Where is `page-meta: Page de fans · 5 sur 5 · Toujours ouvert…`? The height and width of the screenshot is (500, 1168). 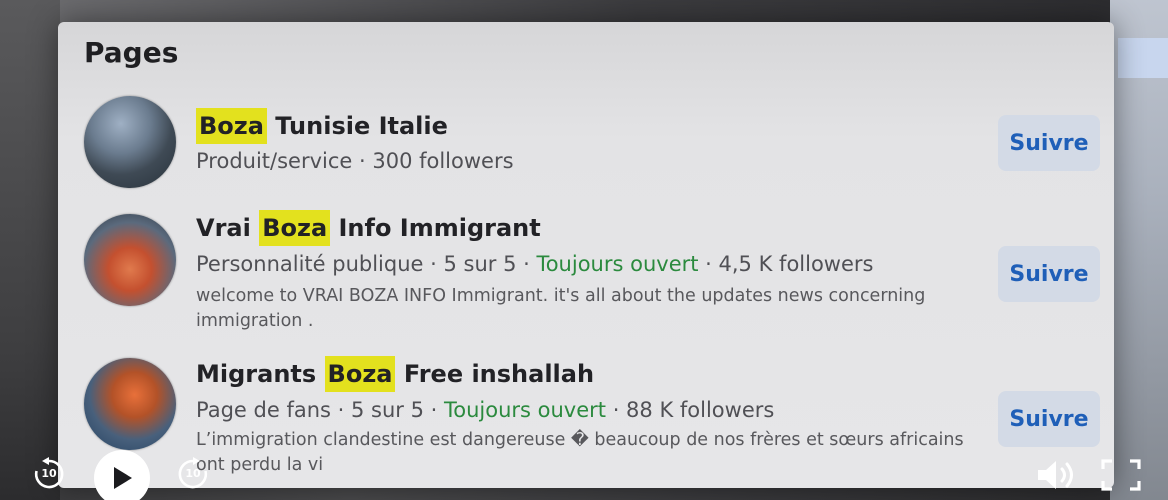
page-meta: Page de fans · 5 sur 5 · Toujours ouvert… is located at coordinates (485, 410).